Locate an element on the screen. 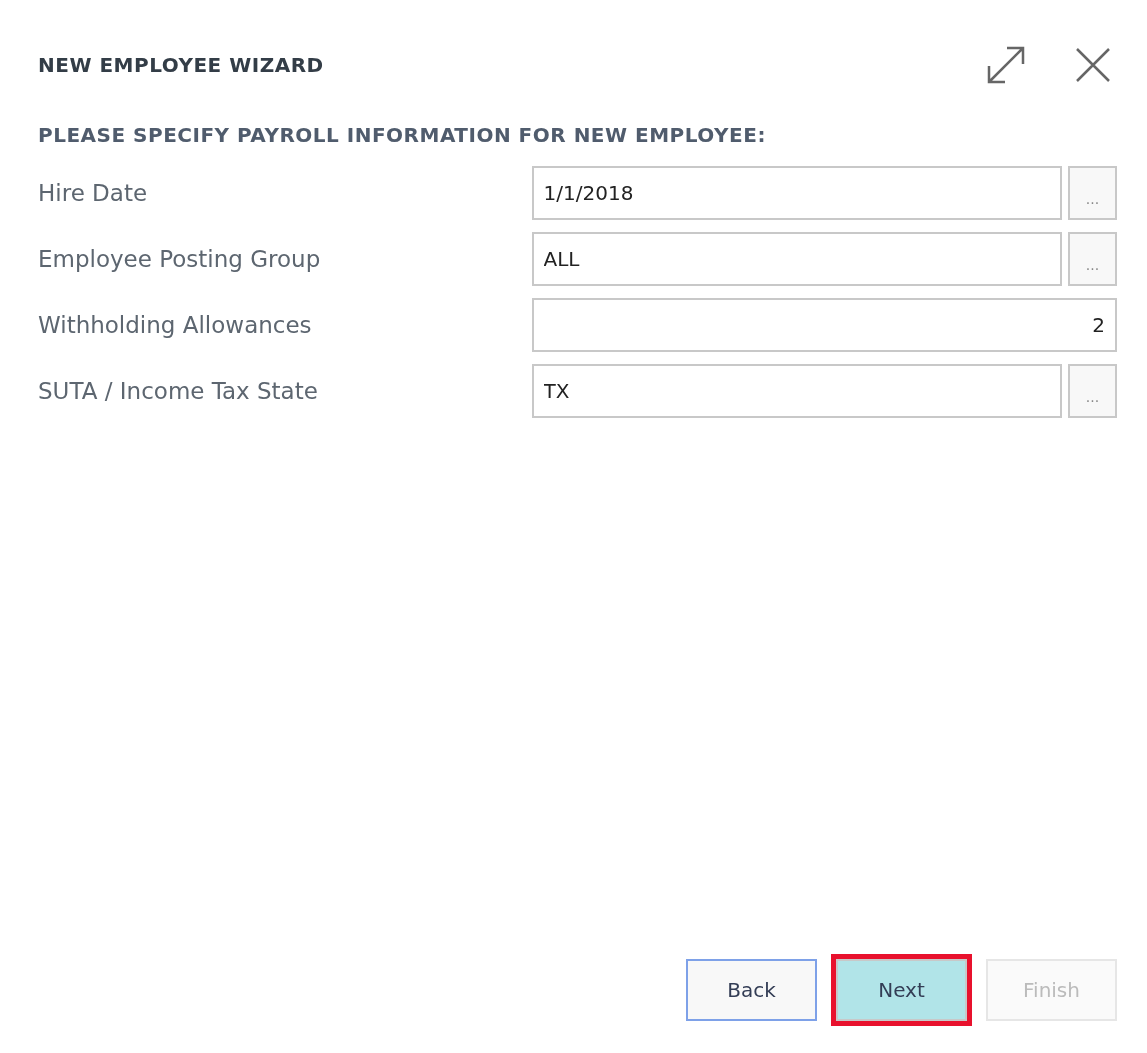 This screenshot has height=1053, width=1147. input-field: TX is located at coordinates (797, 391).